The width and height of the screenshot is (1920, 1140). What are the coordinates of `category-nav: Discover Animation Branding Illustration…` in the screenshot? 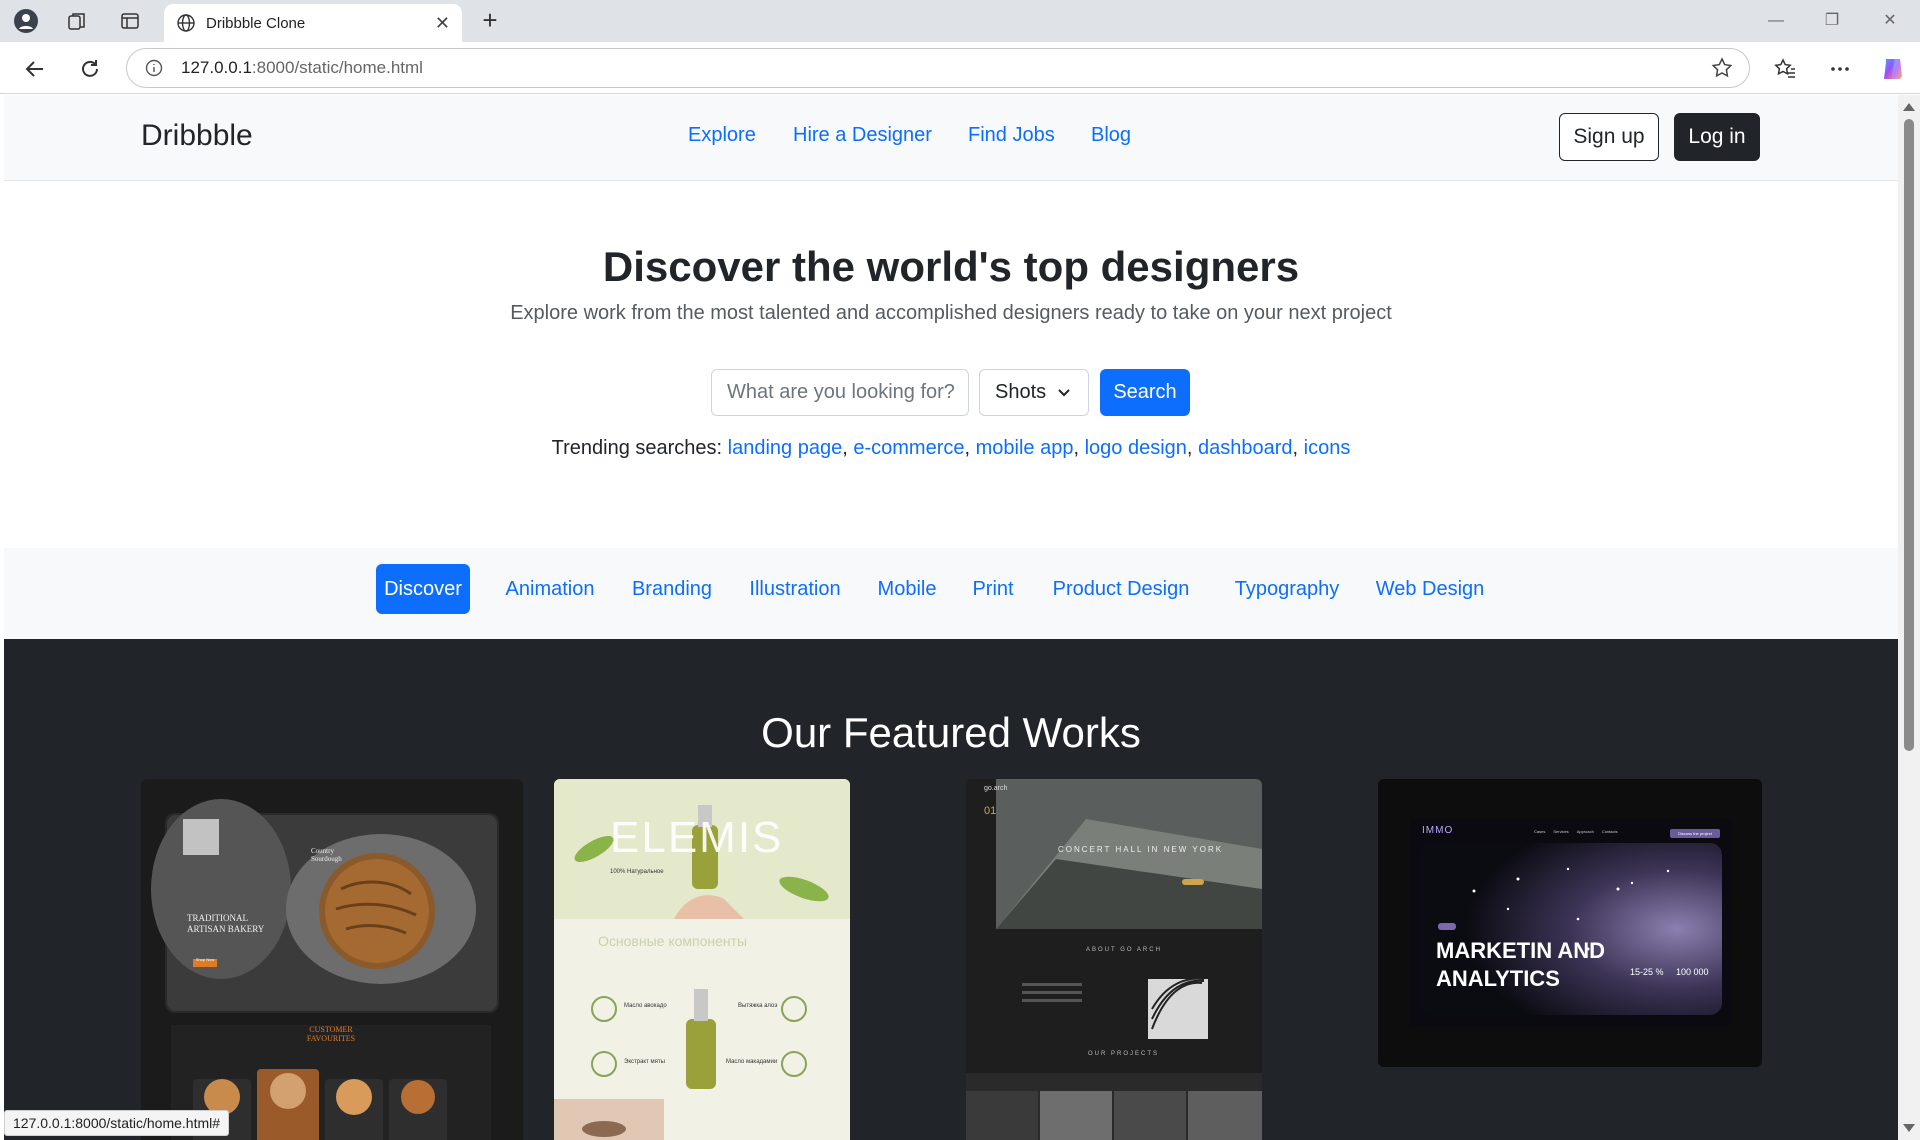 It's located at (951, 593).